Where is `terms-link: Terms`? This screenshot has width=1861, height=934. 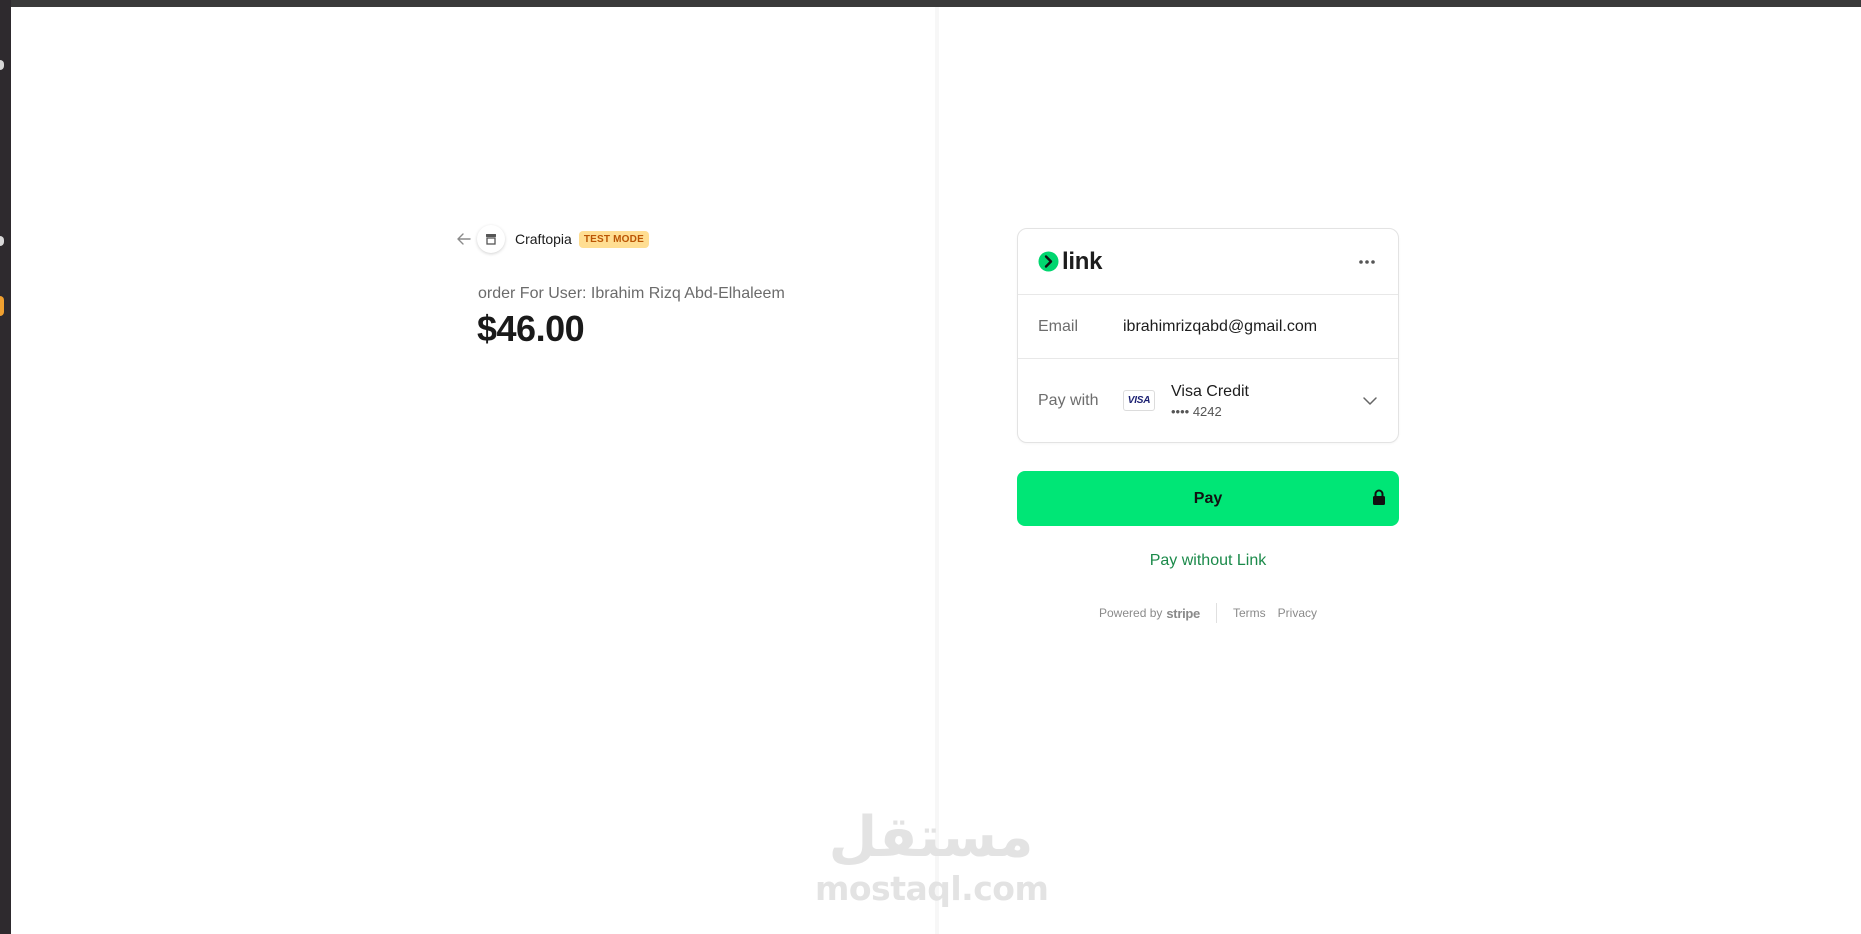
terms-link: Terms is located at coordinates (1249, 613).